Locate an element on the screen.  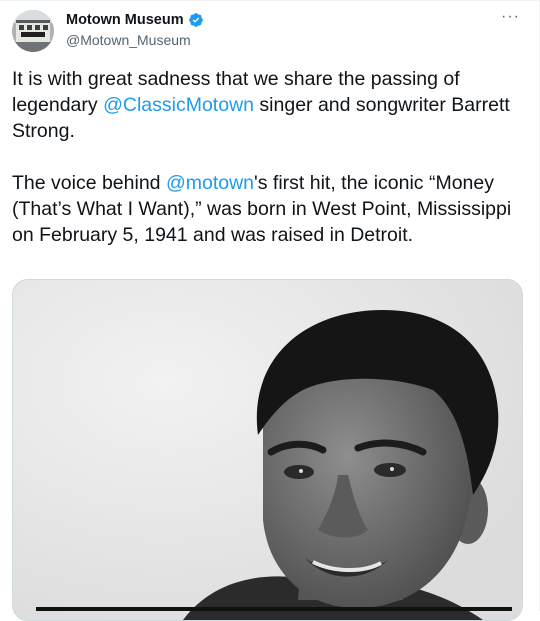
author-avatar is located at coordinates (33, 31).